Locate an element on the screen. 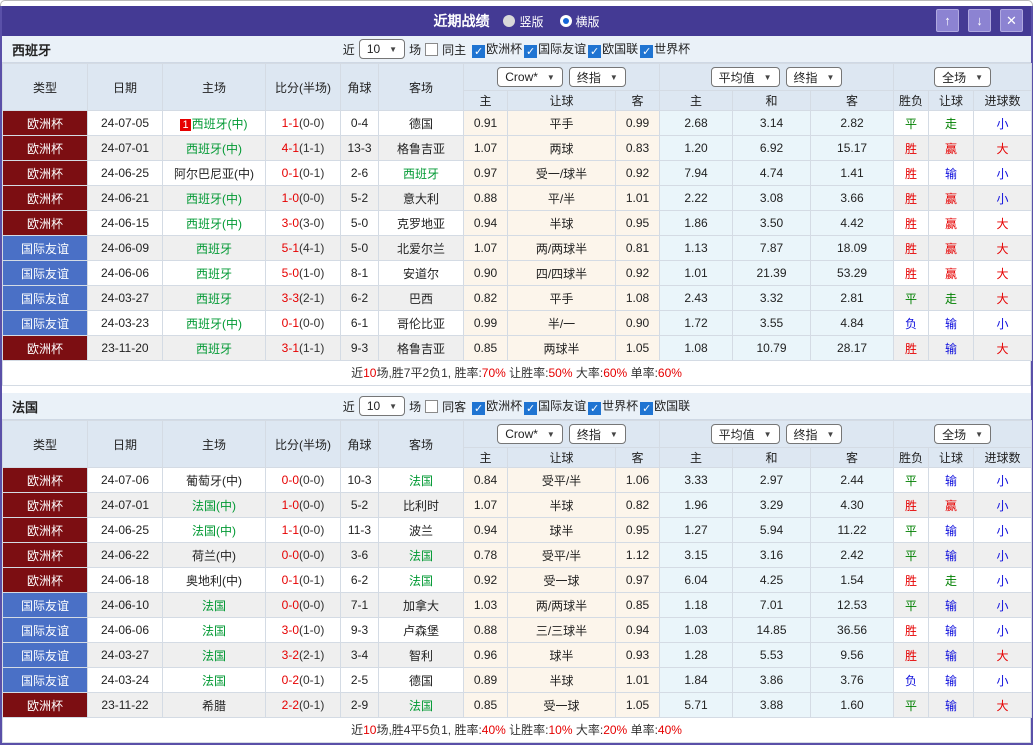  away-team-name: 北爱尔兰 is located at coordinates (421, 249).